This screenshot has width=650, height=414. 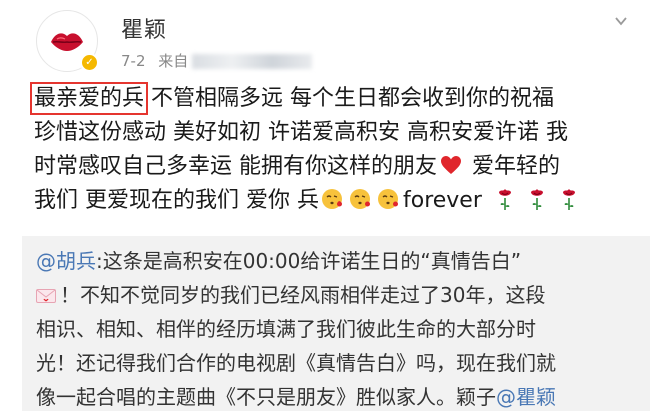 I want to click on post-source-label: 来自, so click(x=173, y=61).